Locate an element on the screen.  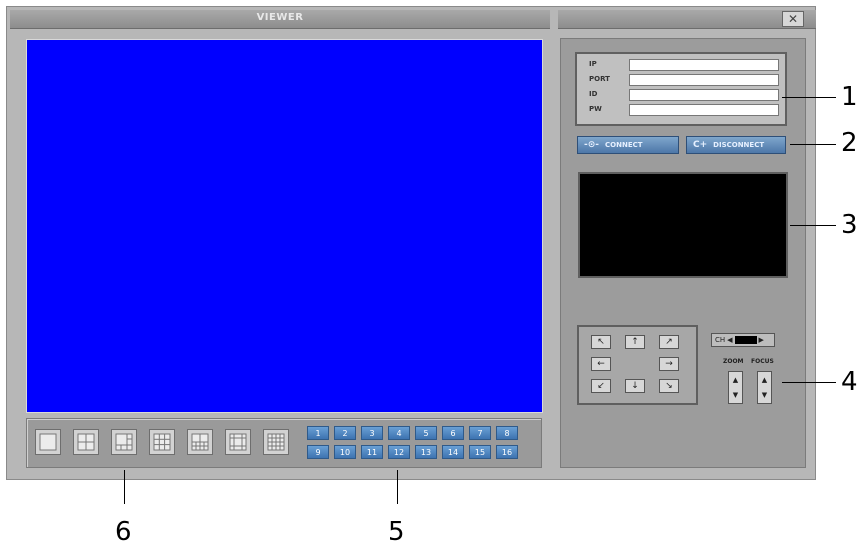
callout-number-2: 2 is located at coordinates (849, 143).